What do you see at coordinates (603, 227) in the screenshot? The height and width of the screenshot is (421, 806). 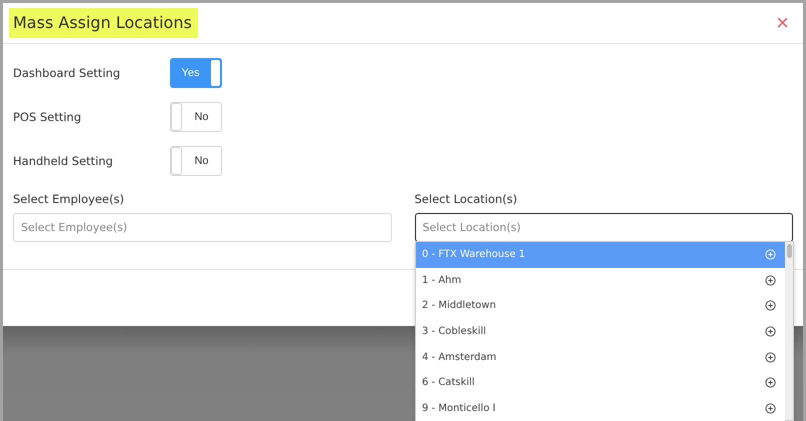 I see `location-field: Select Location(s)` at bounding box center [603, 227].